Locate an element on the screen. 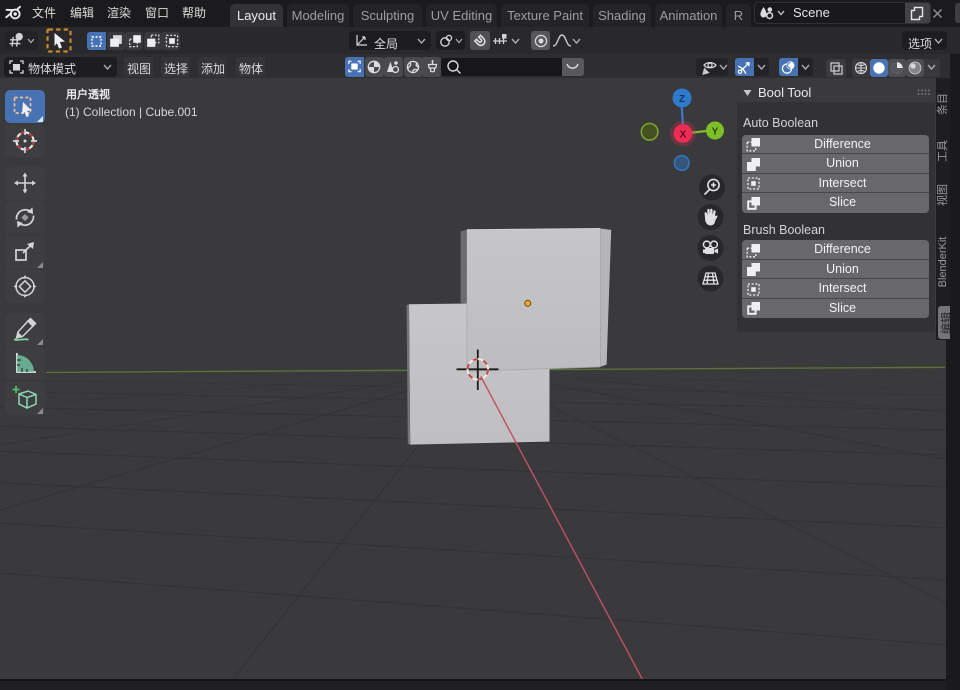 The width and height of the screenshot is (960, 690). svg-text: X is located at coordinates (683, 135).